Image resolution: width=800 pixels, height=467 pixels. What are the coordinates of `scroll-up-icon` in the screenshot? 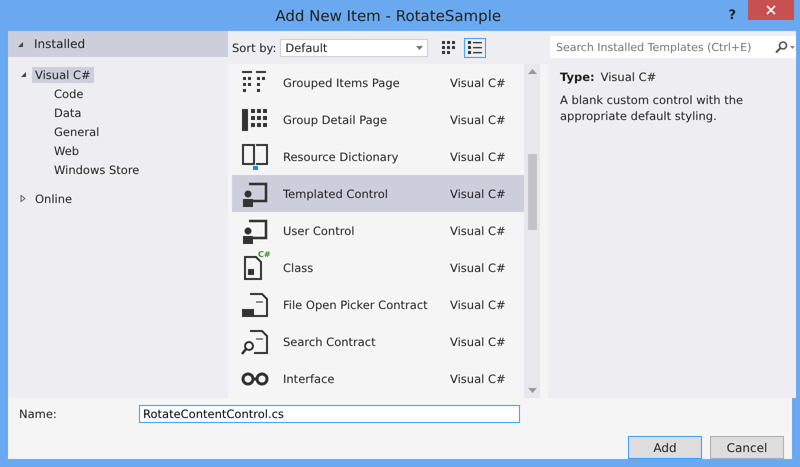 It's located at (532, 71).